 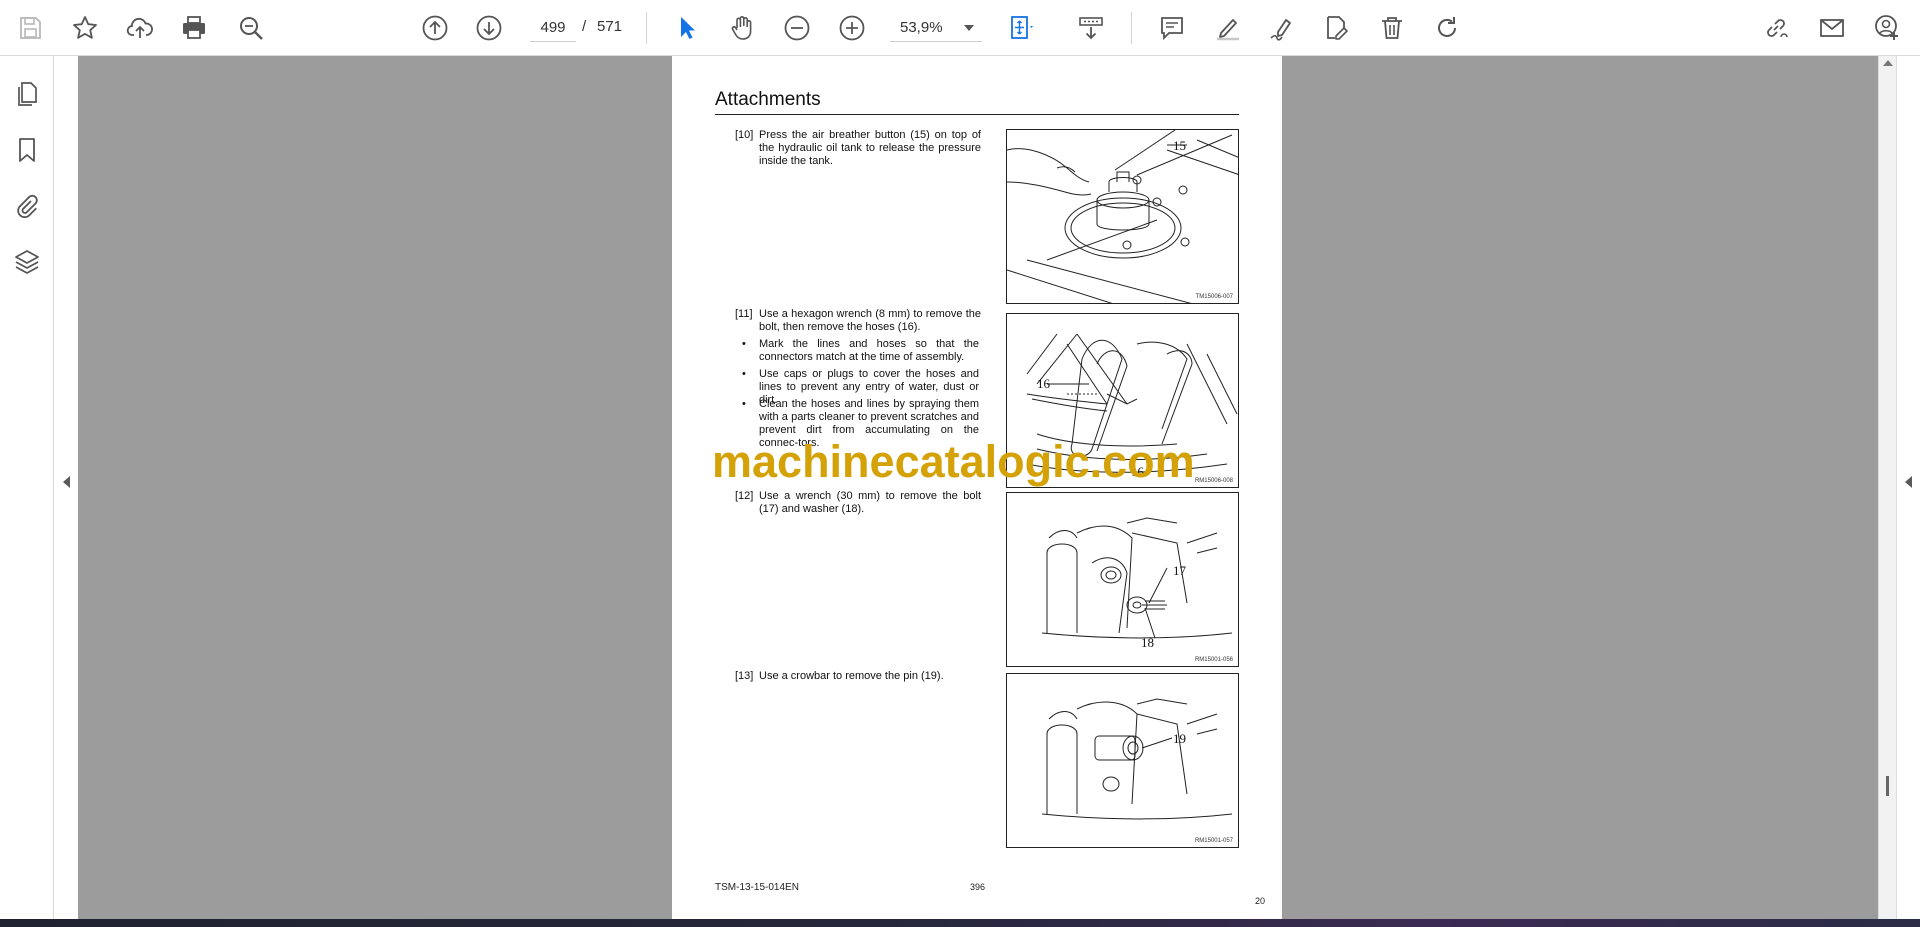 I want to click on expand-right-panel-icon, so click(x=1908, y=482).